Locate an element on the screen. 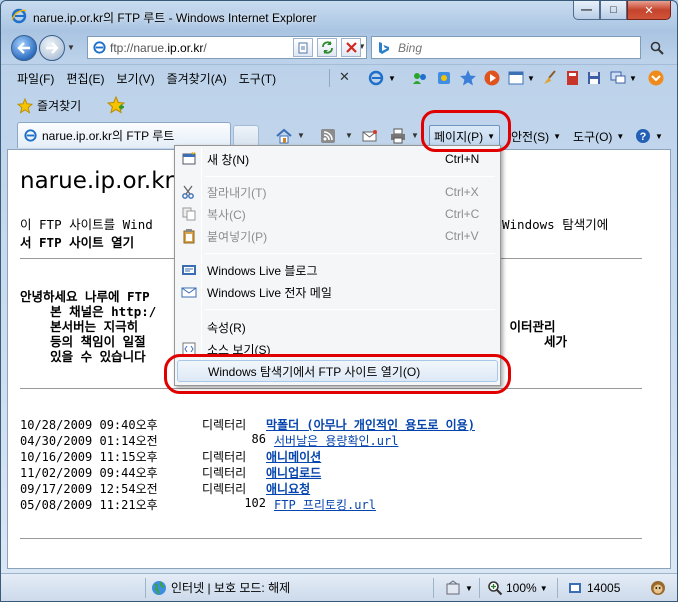 The width and height of the screenshot is (678, 602). window-icon is located at coordinates (516, 78).